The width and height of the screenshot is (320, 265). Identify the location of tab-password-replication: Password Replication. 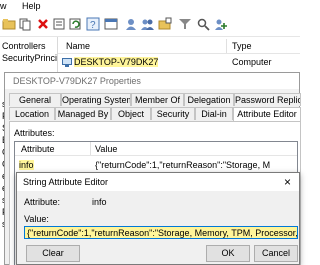
(267, 99).